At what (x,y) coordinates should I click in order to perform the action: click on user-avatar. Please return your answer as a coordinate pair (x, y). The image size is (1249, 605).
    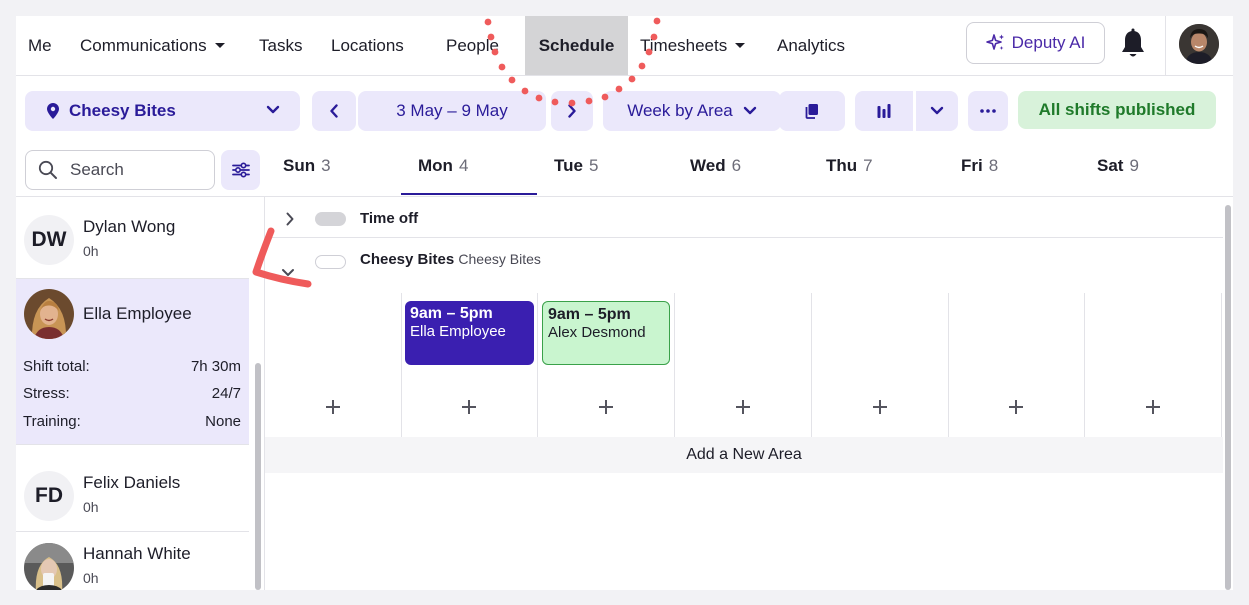
    Looking at the image, I should click on (1199, 44).